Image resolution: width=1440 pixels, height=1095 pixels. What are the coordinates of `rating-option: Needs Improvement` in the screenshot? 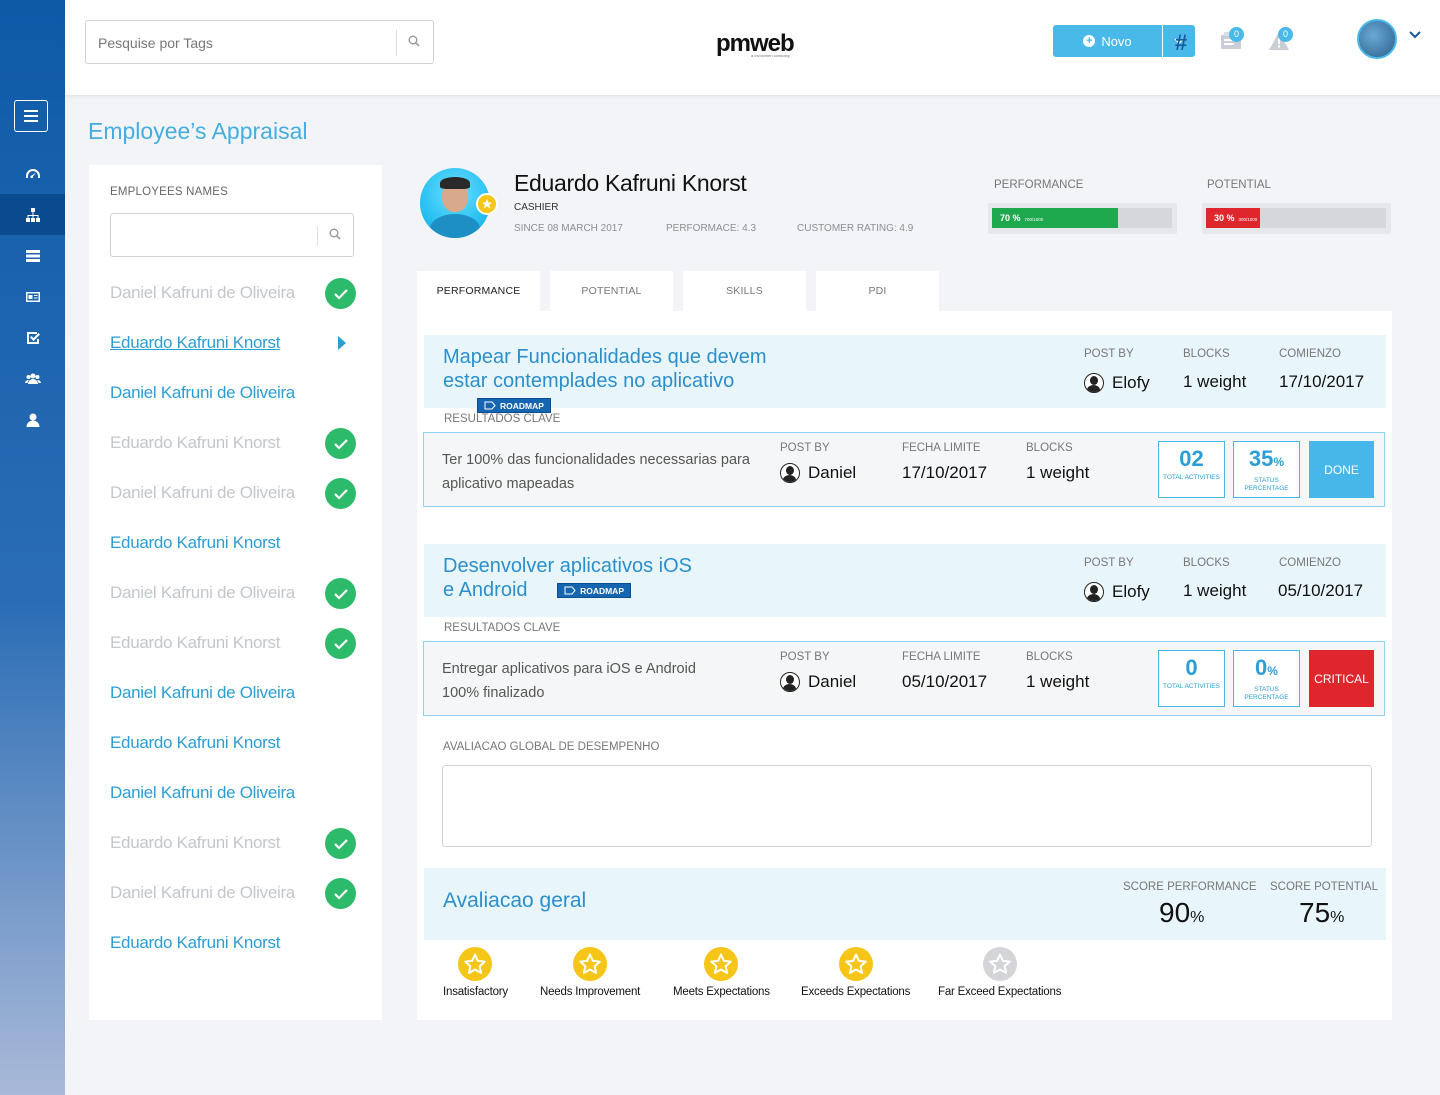 It's located at (590, 972).